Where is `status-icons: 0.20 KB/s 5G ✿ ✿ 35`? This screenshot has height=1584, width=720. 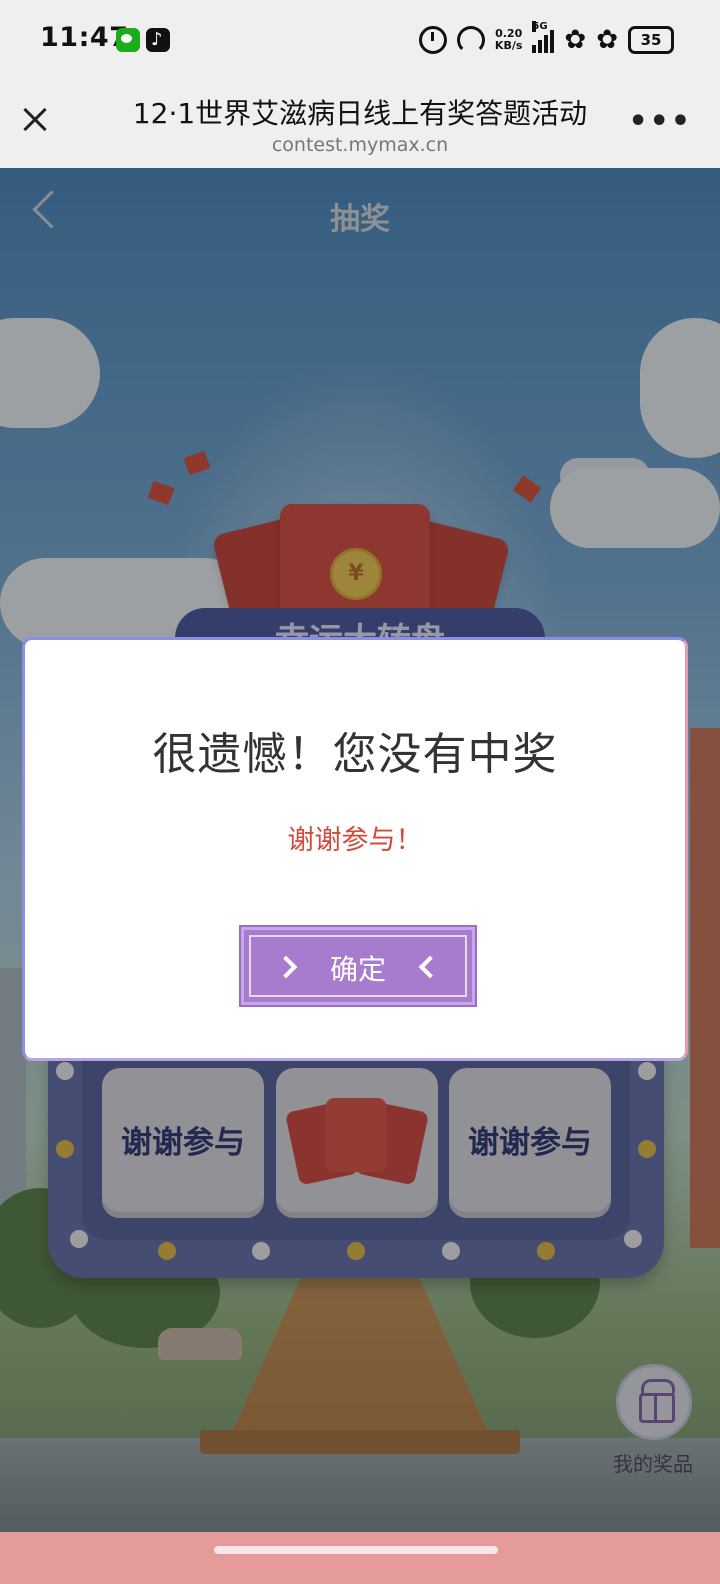 status-icons: 0.20 KB/s 5G ✿ ✿ 35 is located at coordinates (546, 39).